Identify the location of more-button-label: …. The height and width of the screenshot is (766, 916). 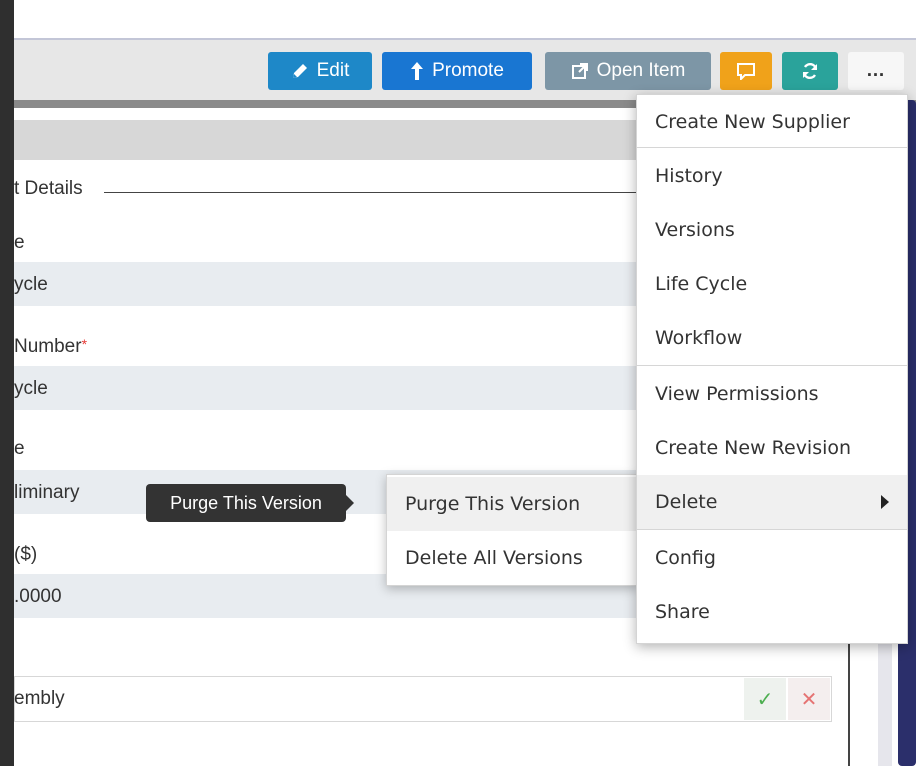
(876, 70).